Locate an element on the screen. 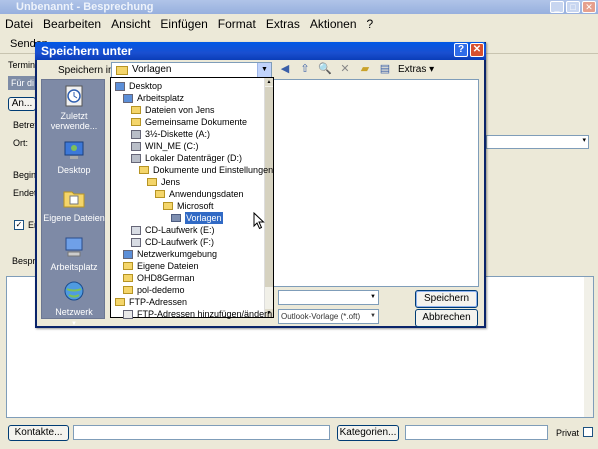 The height and width of the screenshot is (449, 598). dropdown-item: Anwendungsdaten is located at coordinates (199, 194).